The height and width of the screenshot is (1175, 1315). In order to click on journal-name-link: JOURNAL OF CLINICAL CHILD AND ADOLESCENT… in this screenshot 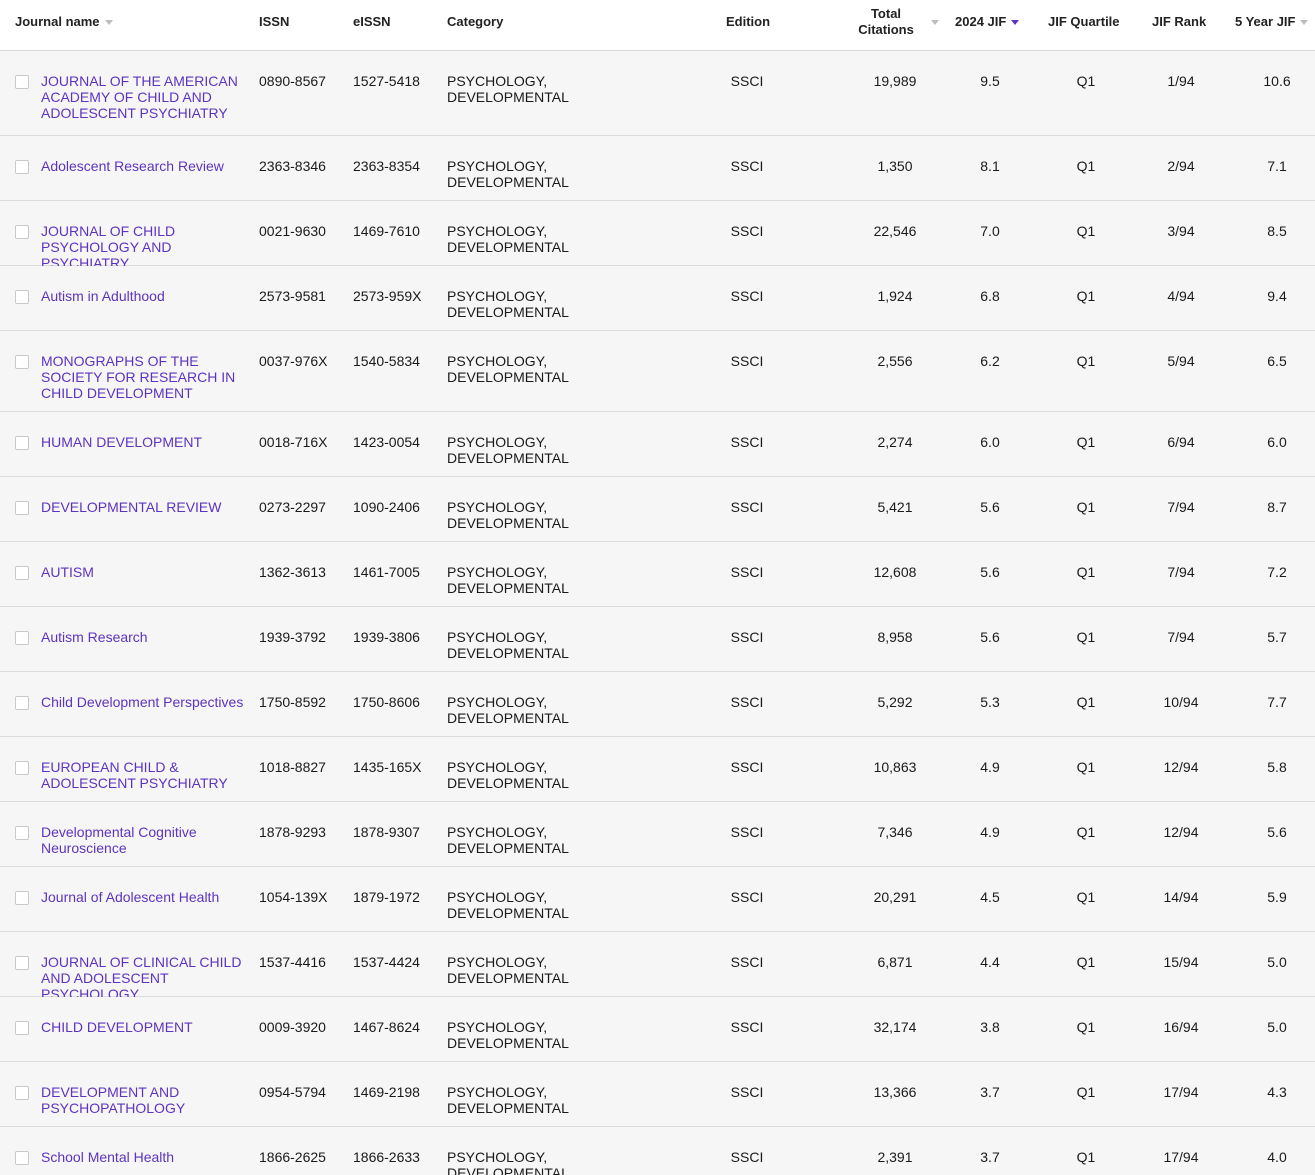, I will do `click(150, 978)`.